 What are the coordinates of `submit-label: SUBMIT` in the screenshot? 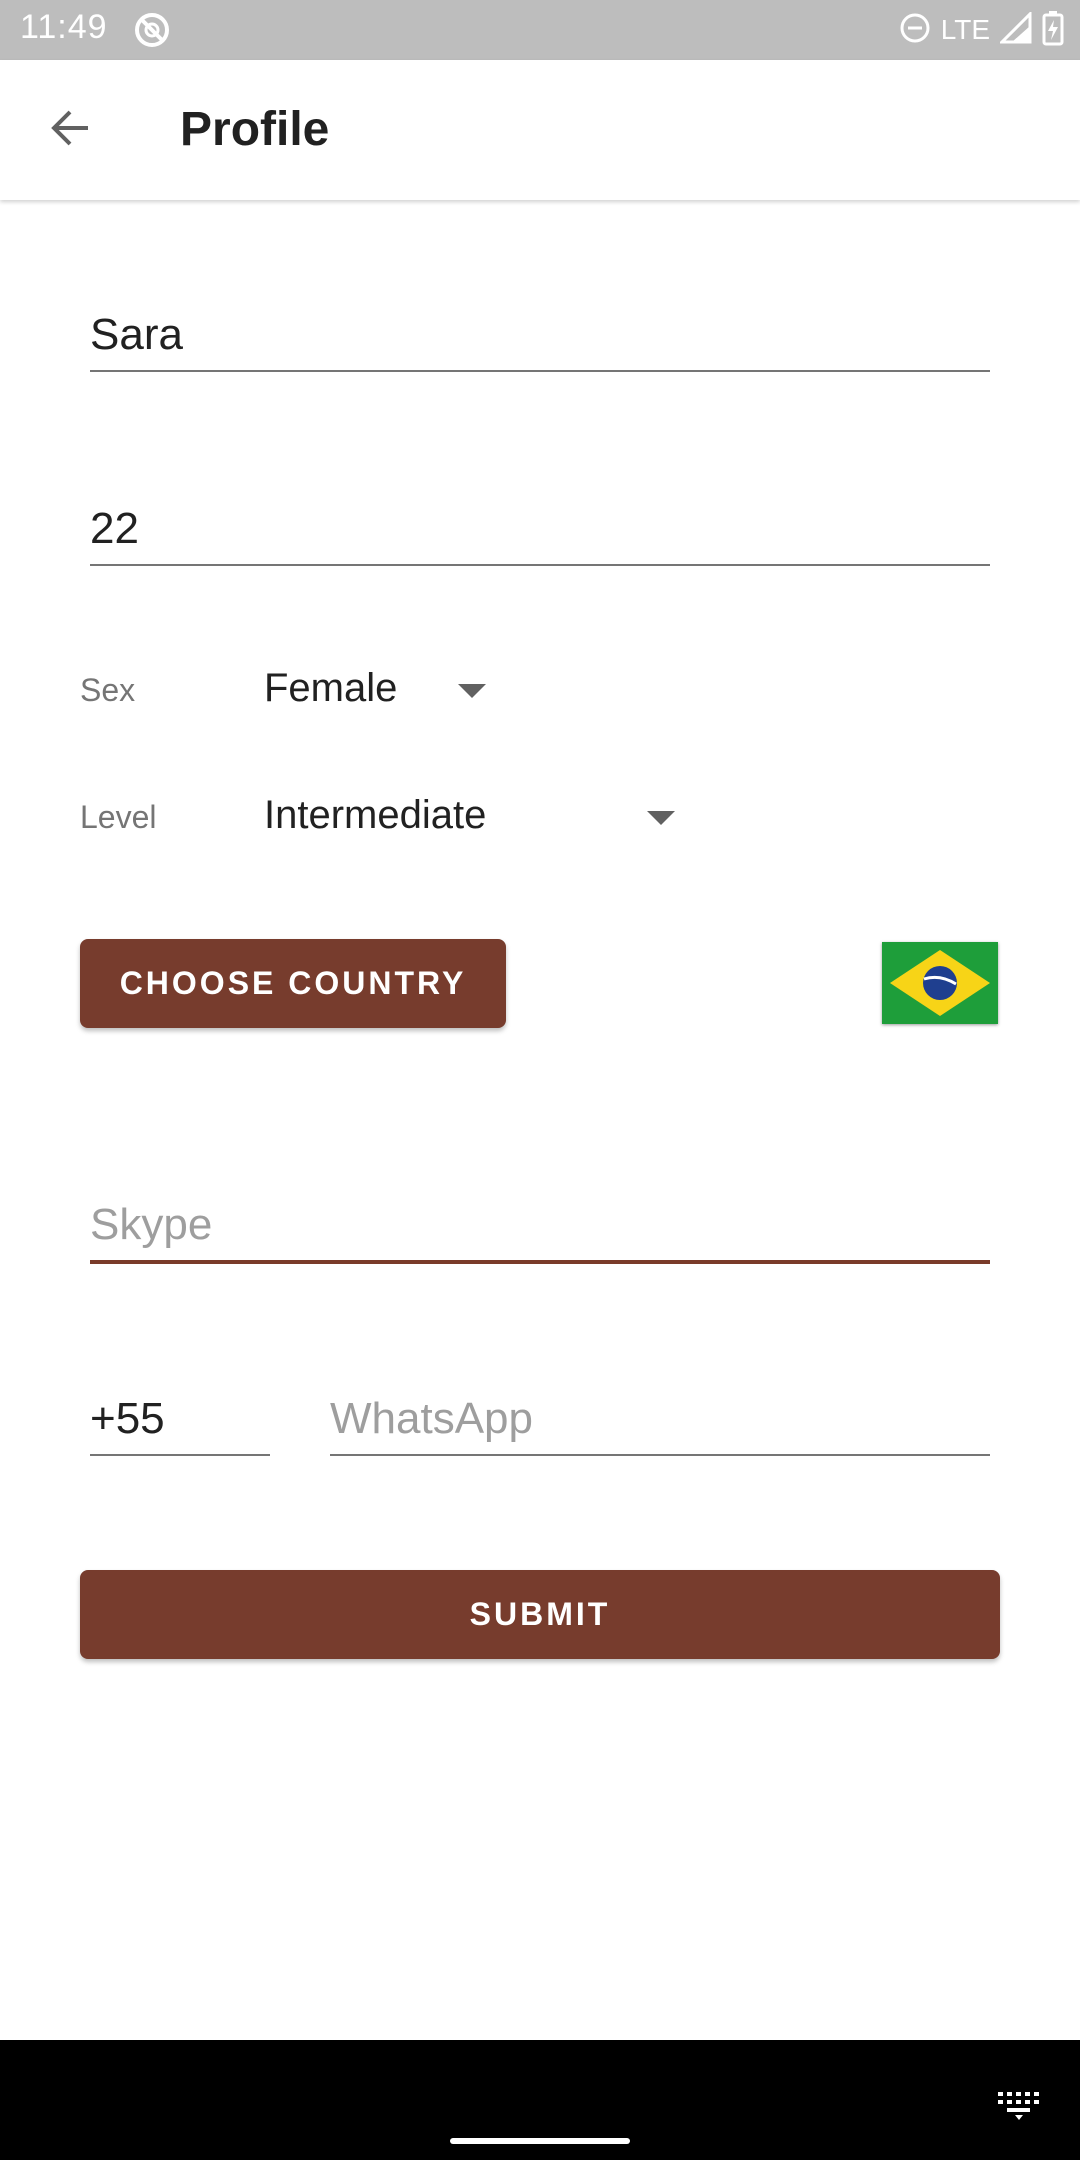 It's located at (540, 1614).